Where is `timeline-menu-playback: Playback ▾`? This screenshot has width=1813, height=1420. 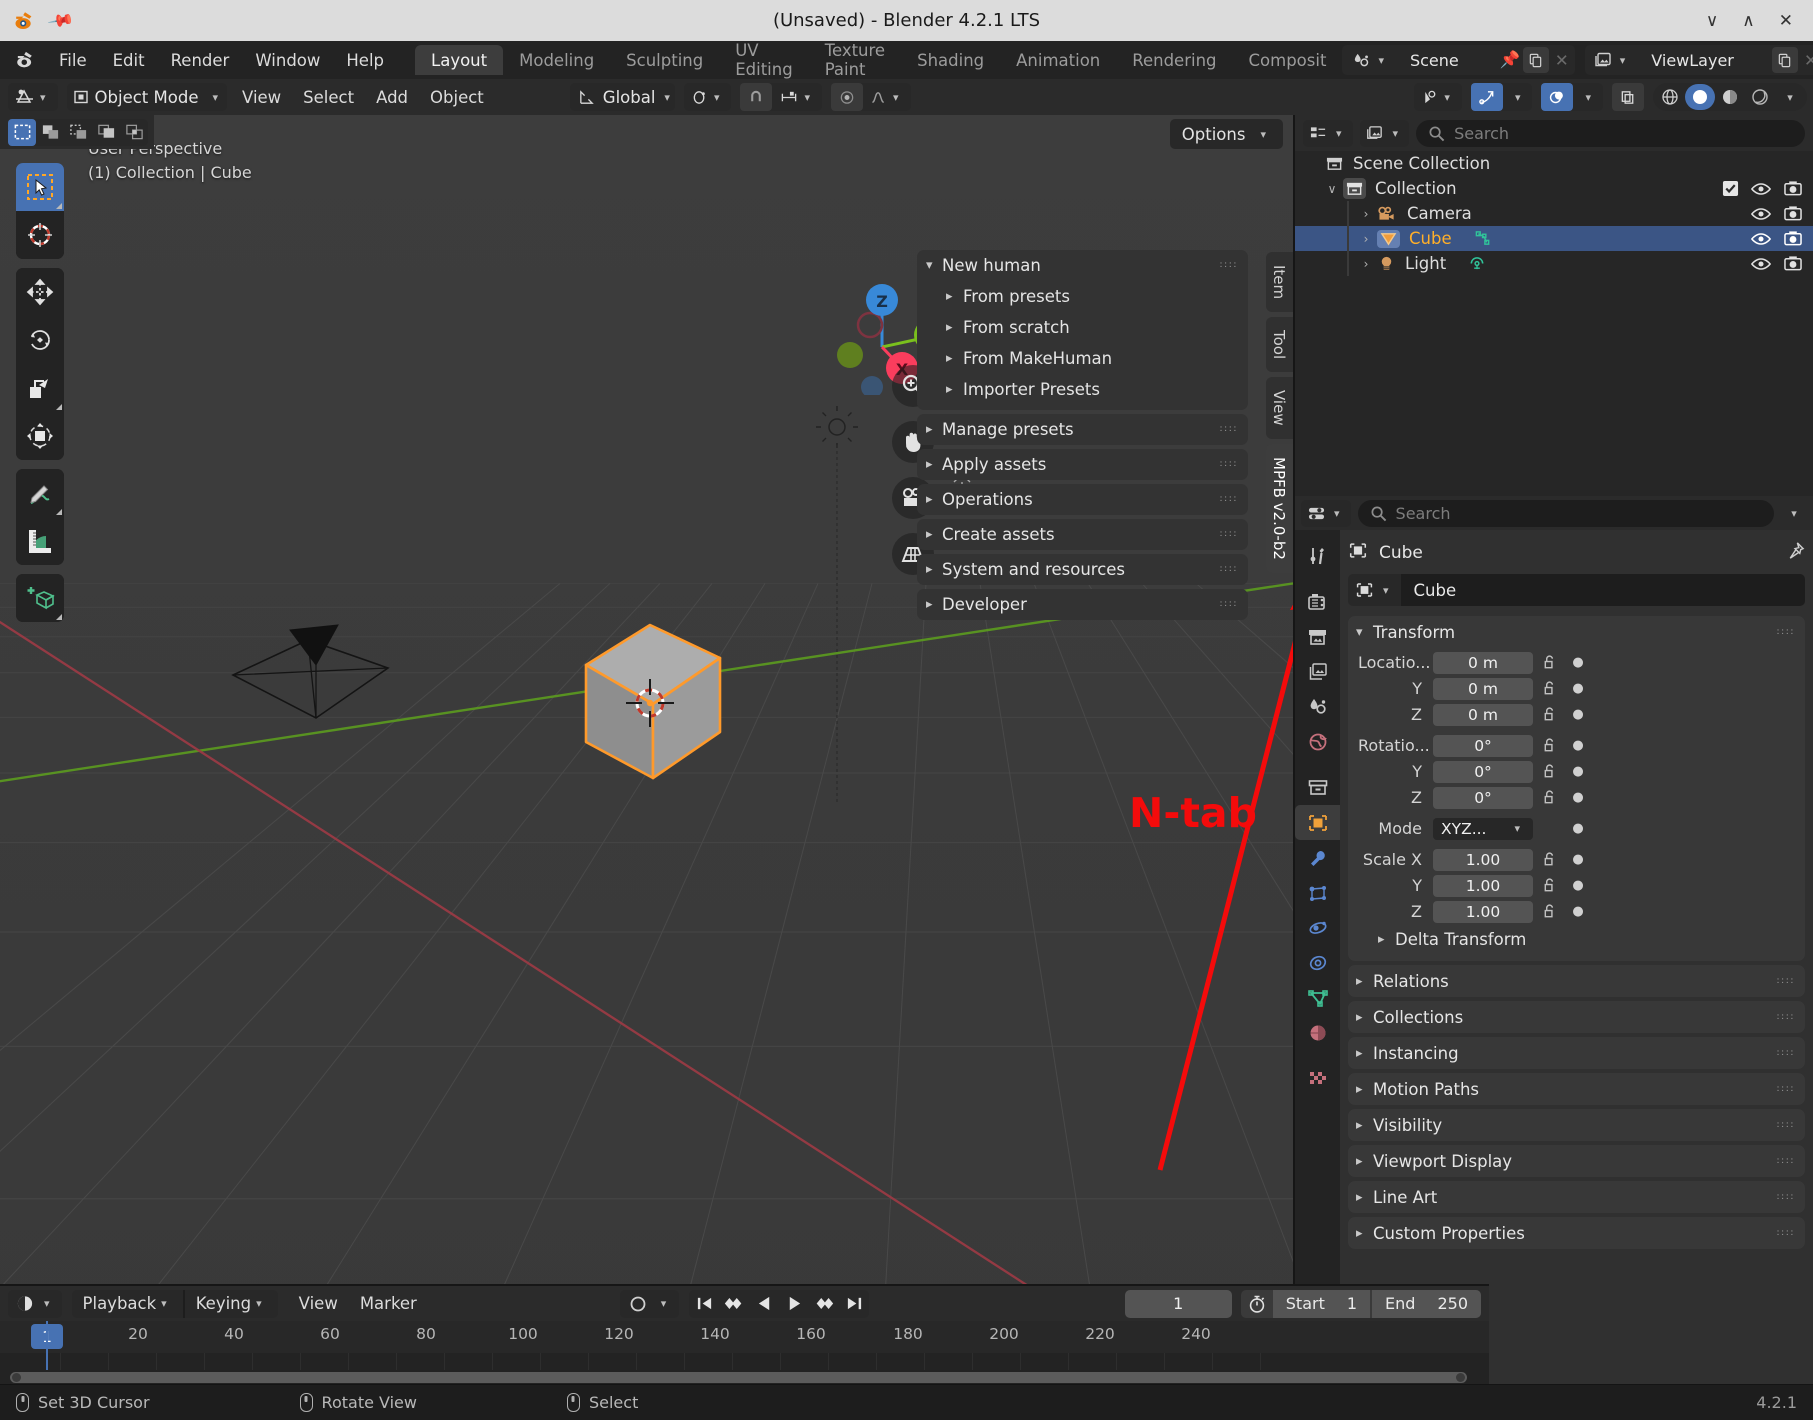 timeline-menu-playback: Playback ▾ is located at coordinates (127, 1304).